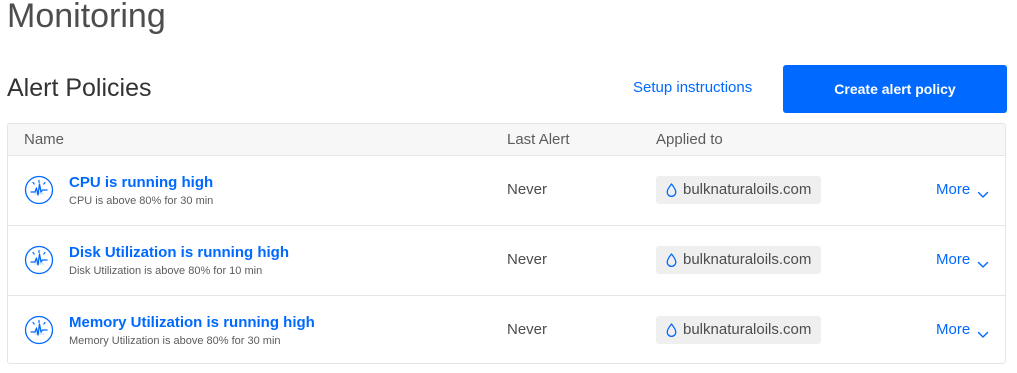 This screenshot has height=373, width=1017. What do you see at coordinates (141, 201) in the screenshot?
I see `policy-description: CPU is above 80% for 30 min` at bounding box center [141, 201].